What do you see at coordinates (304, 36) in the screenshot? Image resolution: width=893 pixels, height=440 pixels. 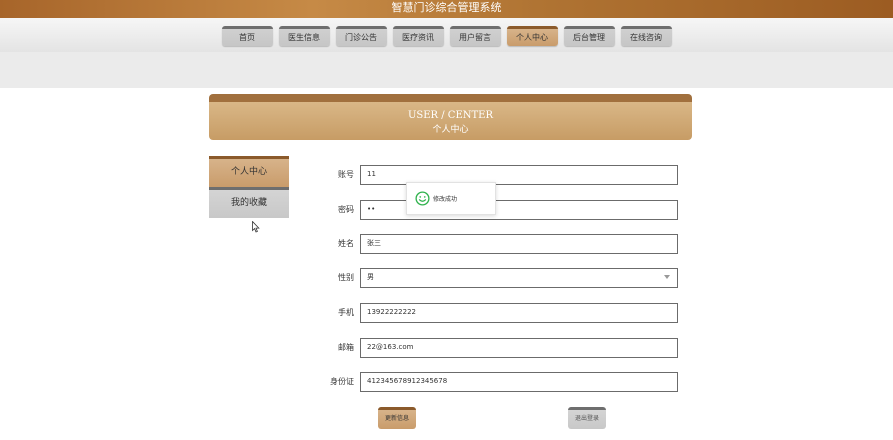 I see `nav-doctors: 医生信息` at bounding box center [304, 36].